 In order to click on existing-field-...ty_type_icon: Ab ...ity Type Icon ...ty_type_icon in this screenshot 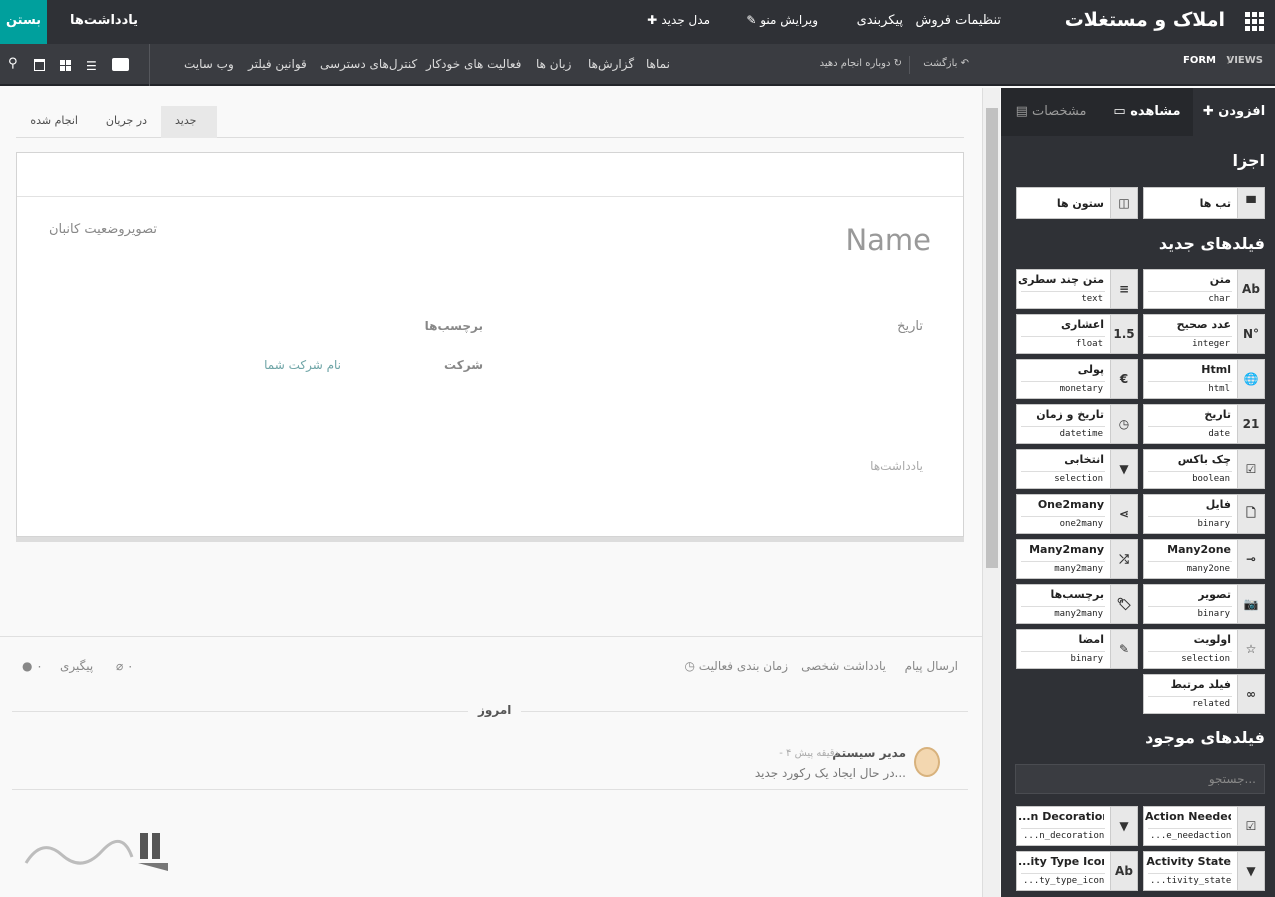, I will do `click(1077, 871)`.